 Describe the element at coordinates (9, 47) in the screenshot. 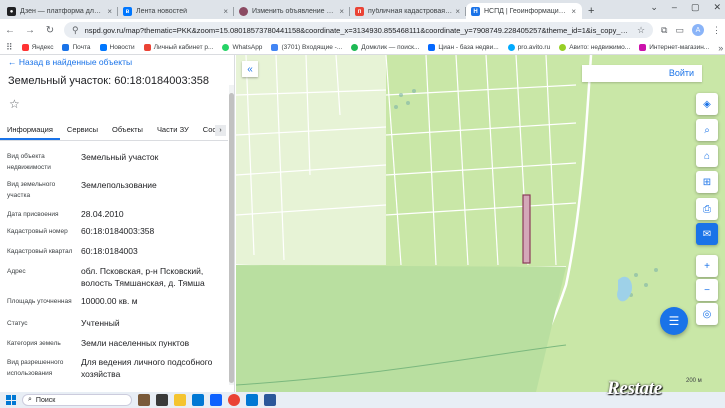

I see `apps-grid-icon: ⠿` at that location.